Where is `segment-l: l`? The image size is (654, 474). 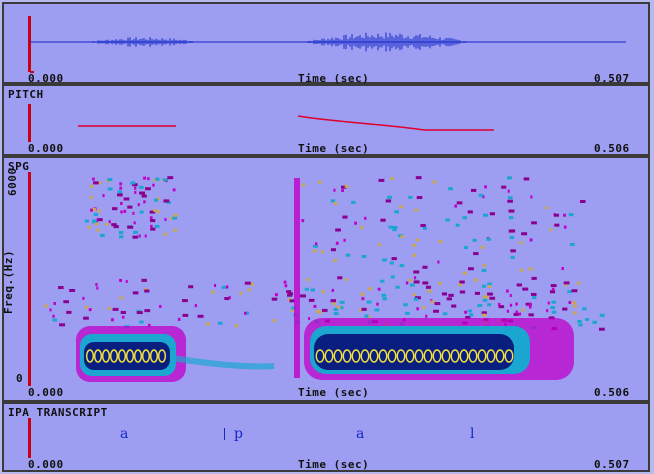
segment-l: l is located at coordinates (472, 434).